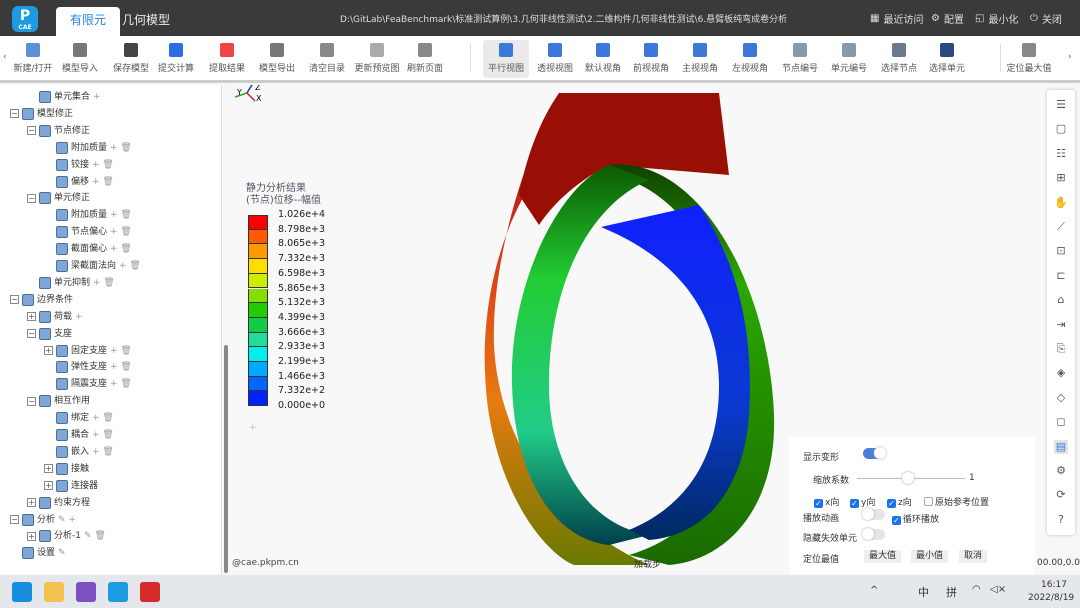 The image size is (1080, 608). What do you see at coordinates (88, 384) in the screenshot?
I see `tree-node: 隔震支座 + 🗑` at bounding box center [88, 384].